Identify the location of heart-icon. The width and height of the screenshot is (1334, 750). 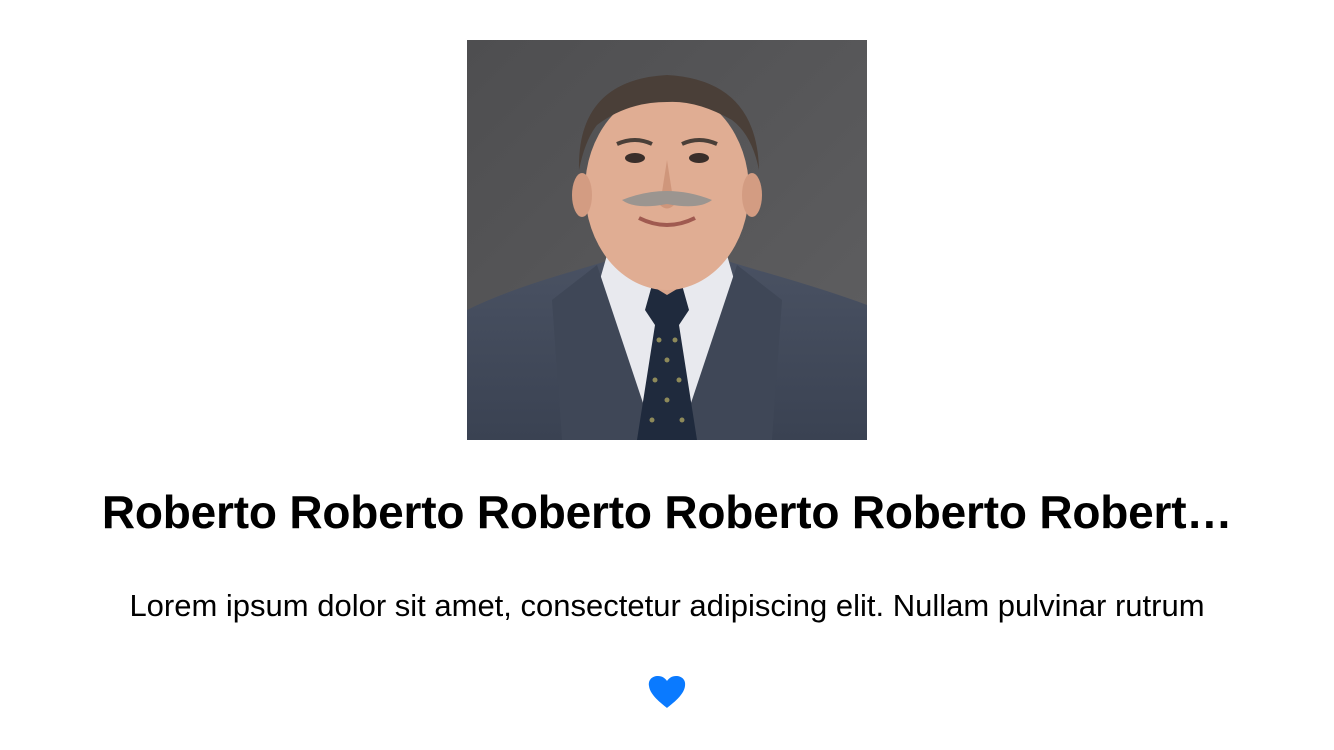
(667, 692).